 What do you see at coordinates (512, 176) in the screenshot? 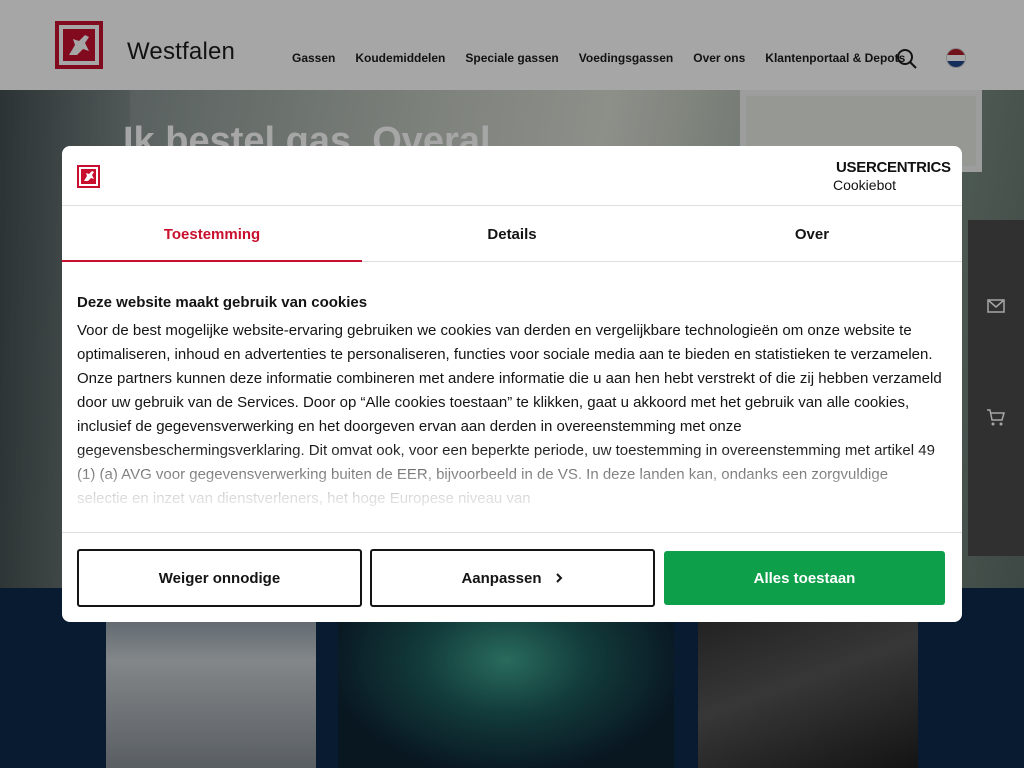
I see `dialog-header: USERCENTRICS Cookiebot` at bounding box center [512, 176].